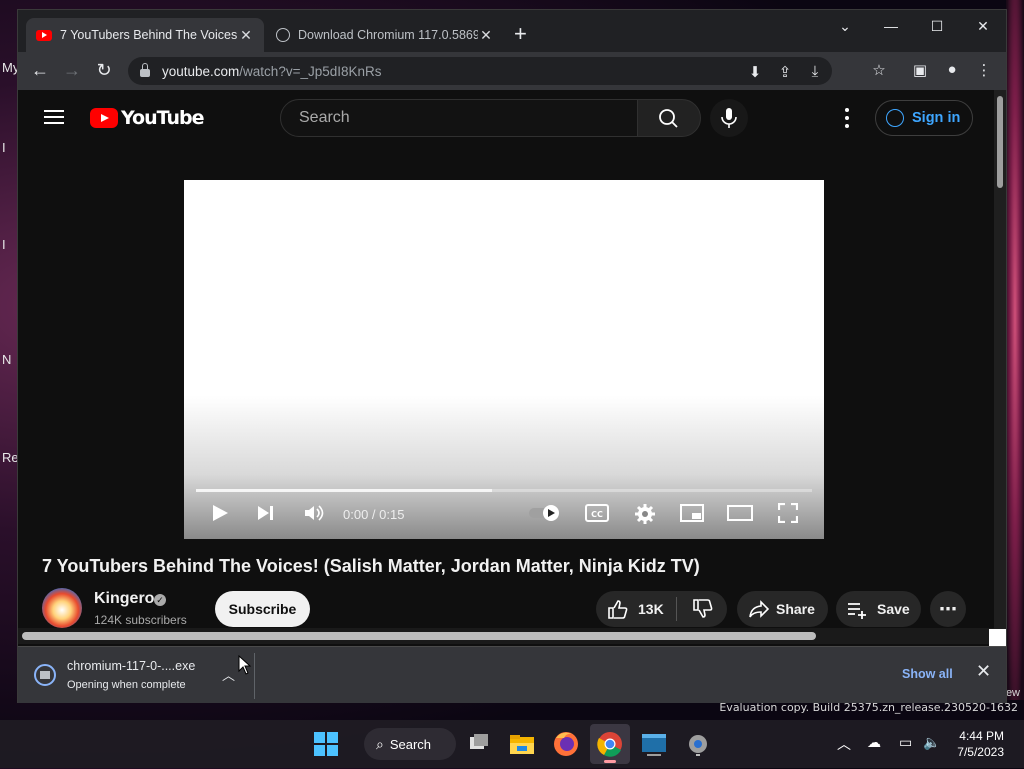 This screenshot has height=769, width=1024. I want to click on close-window-button: ✕, so click(983, 26).